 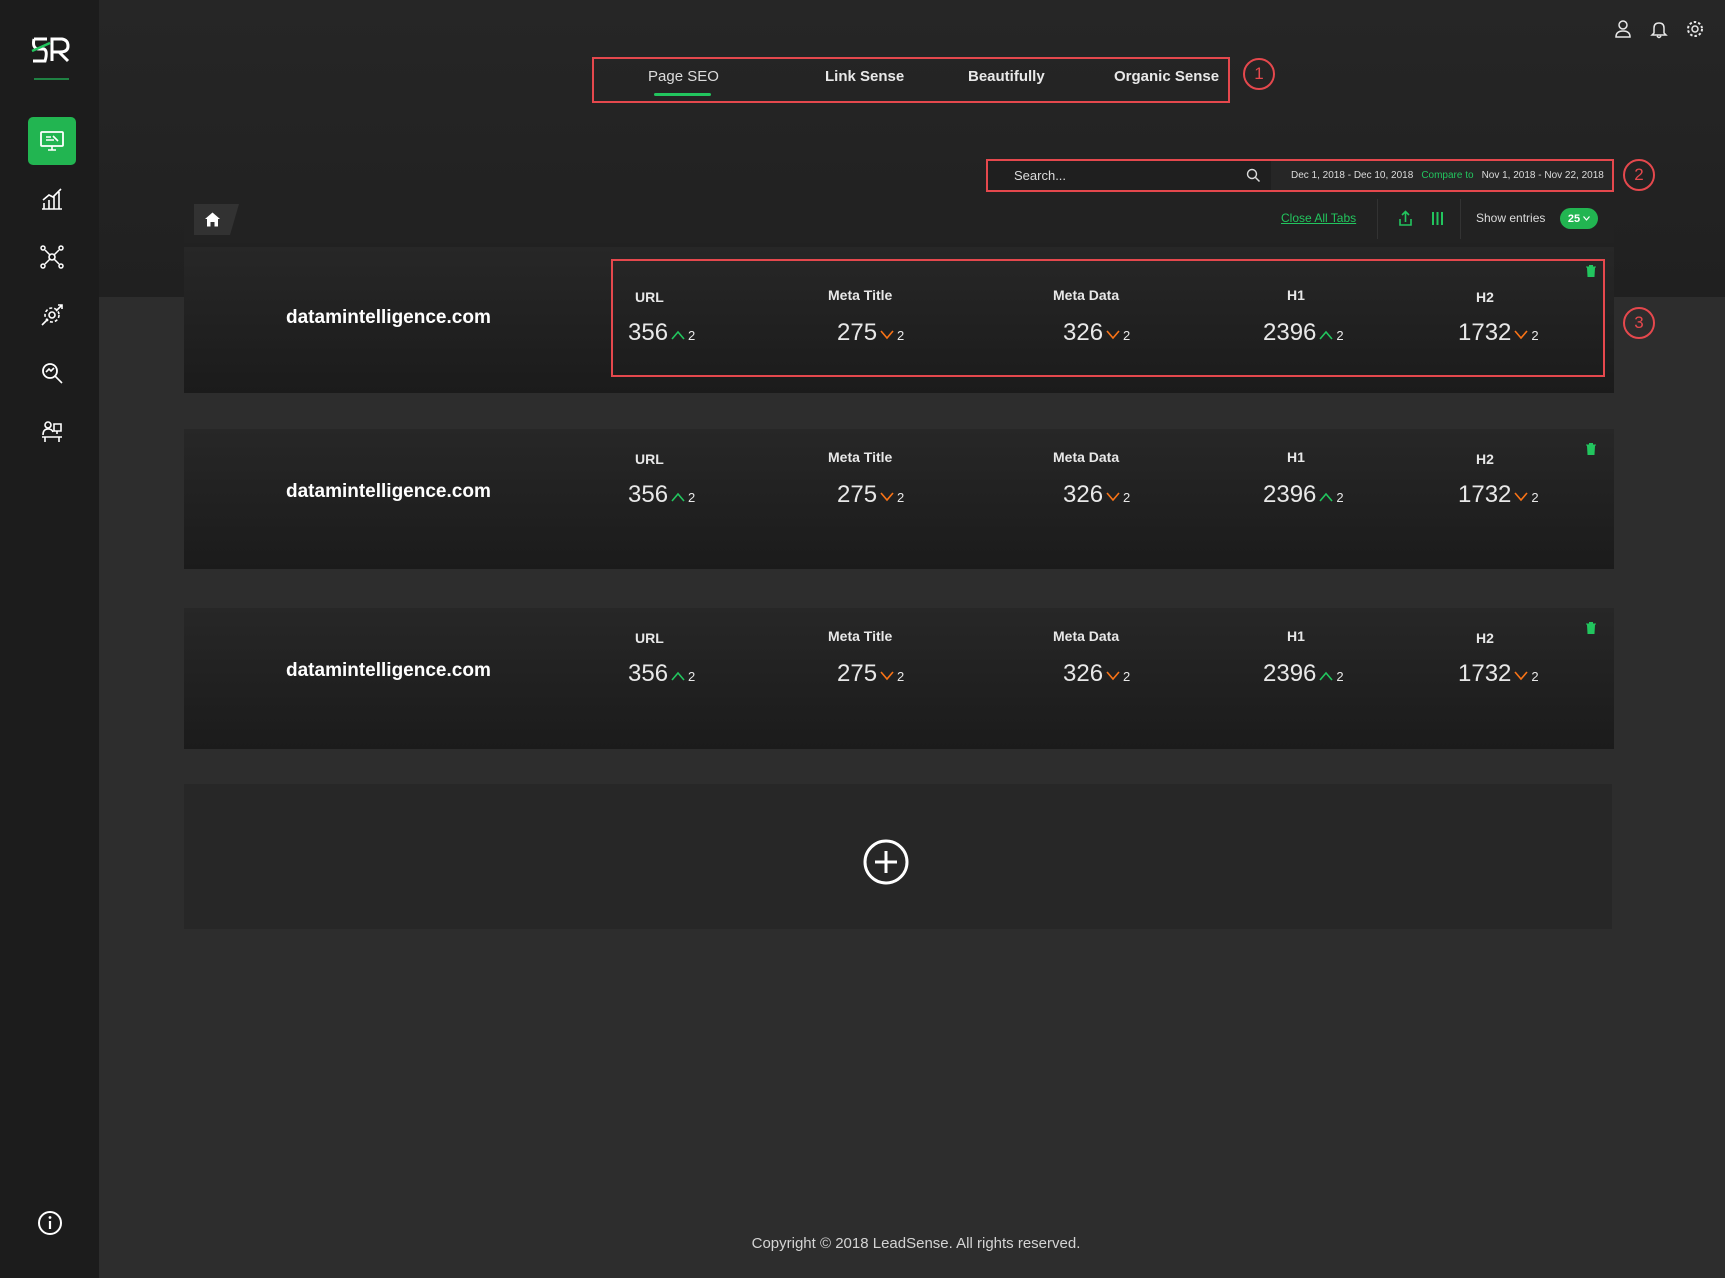 What do you see at coordinates (1437, 218) in the screenshot?
I see `columns-icon` at bounding box center [1437, 218].